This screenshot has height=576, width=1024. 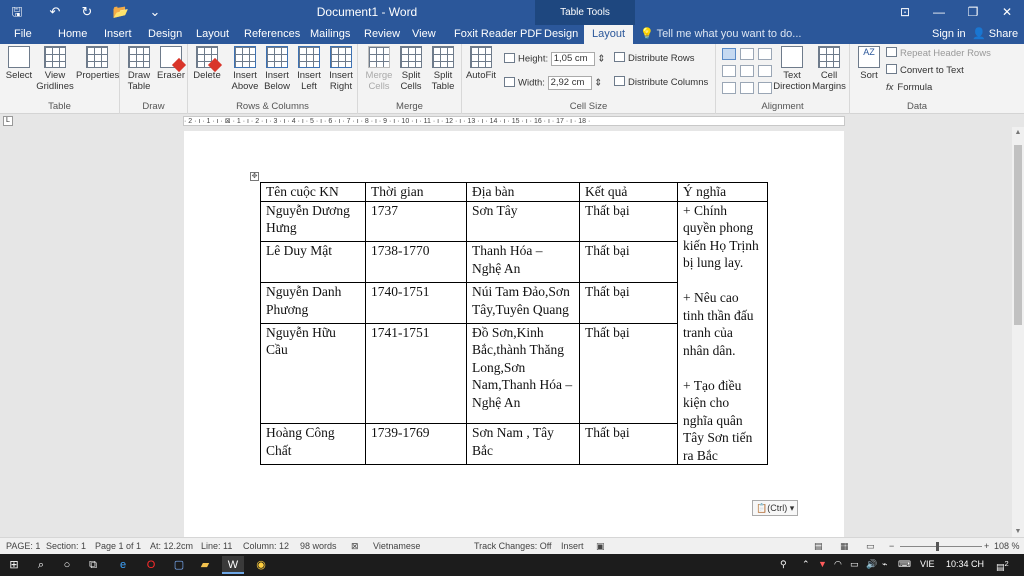 I want to click on status-section: Section: 1, so click(x=66, y=546).